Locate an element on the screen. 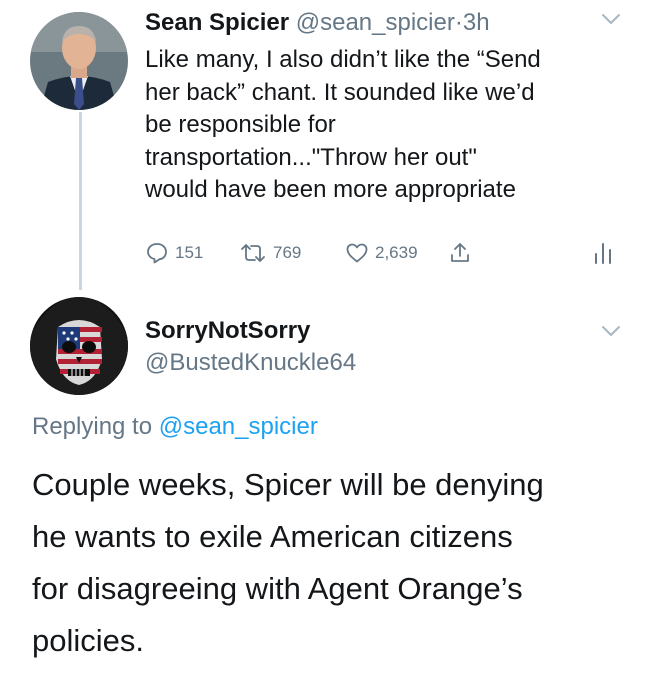 The width and height of the screenshot is (653, 680). mention-link: @sean_spicier is located at coordinates (238, 426).